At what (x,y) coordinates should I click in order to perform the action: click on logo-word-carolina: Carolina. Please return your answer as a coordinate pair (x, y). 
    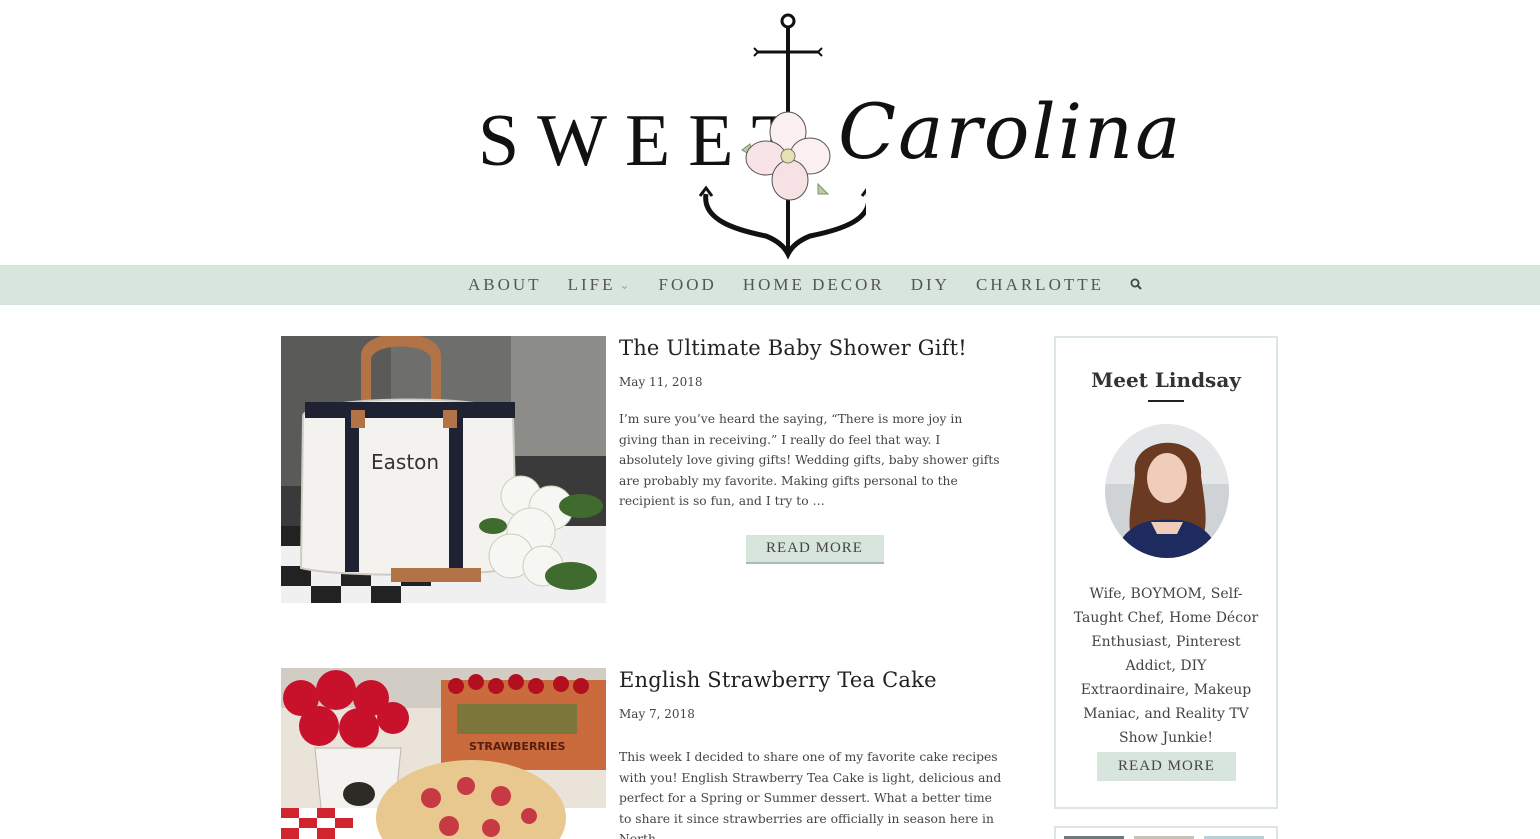
    Looking at the image, I should click on (1010, 131).